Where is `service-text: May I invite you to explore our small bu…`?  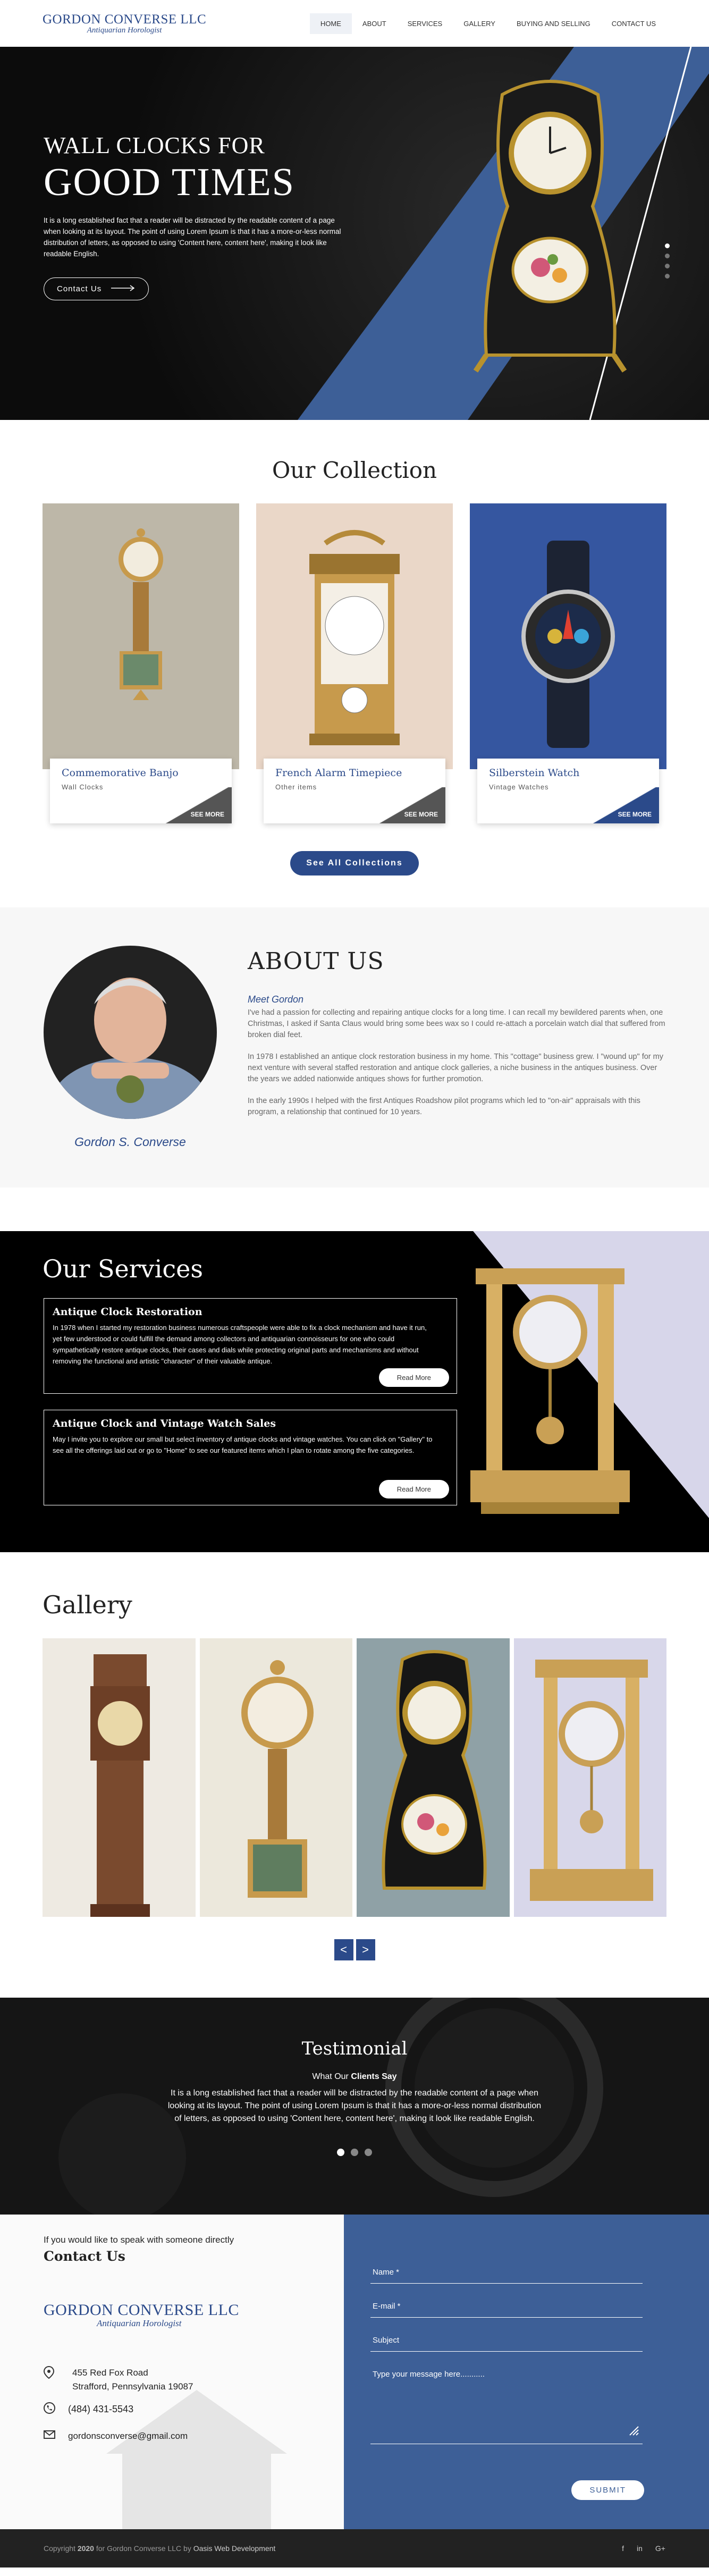 service-text: May I invite you to explore our small bu… is located at coordinates (243, 1444).